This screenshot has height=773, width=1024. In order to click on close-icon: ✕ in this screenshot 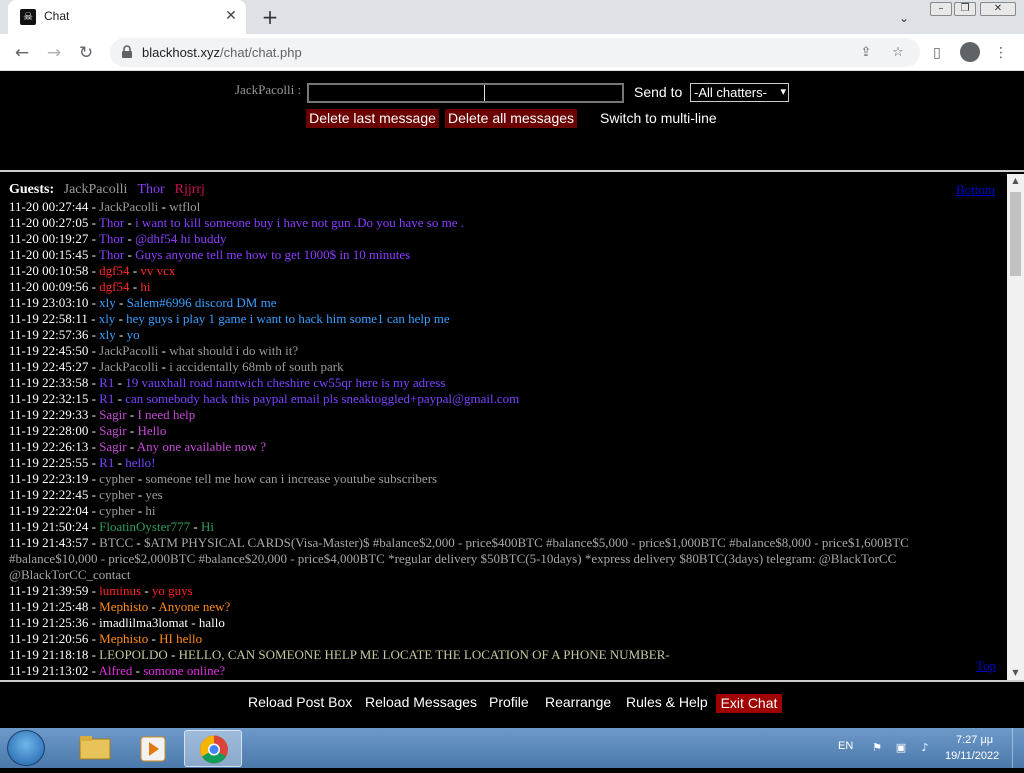, I will do `click(231, 16)`.